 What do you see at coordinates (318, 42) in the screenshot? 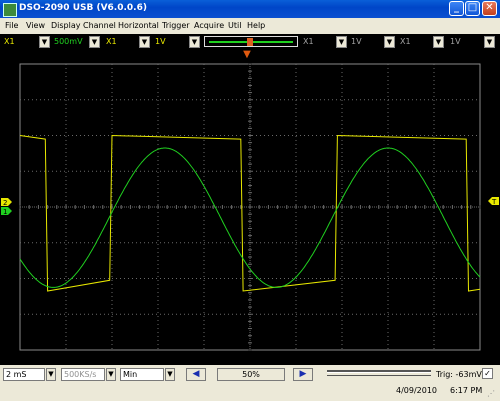
I see `ch3-probe-select: X1` at bounding box center [318, 42].